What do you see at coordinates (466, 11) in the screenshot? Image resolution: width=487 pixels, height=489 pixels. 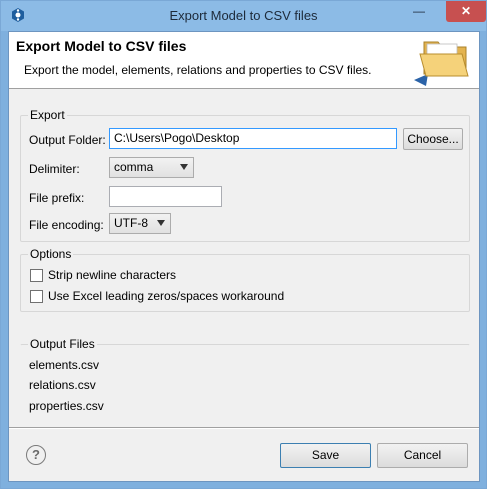 I see `close-button: ✕` at bounding box center [466, 11].